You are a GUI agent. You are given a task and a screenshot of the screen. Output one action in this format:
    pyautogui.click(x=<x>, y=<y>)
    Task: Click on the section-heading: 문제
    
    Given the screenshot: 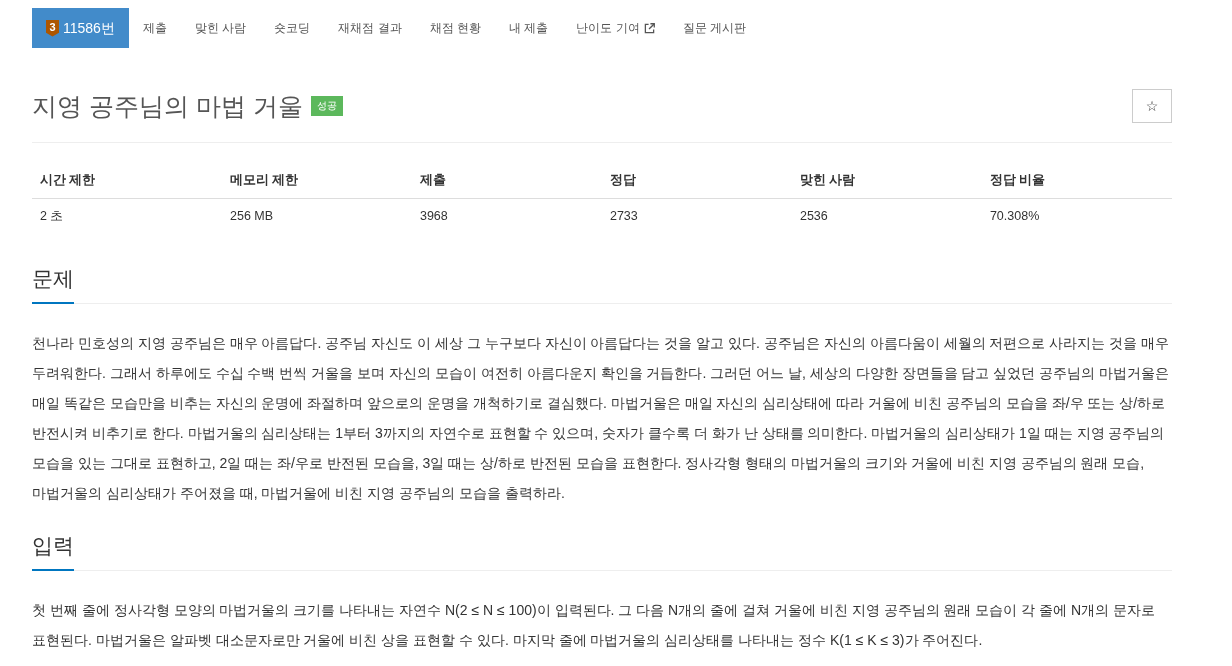 What is the action you would take?
    pyautogui.click(x=53, y=284)
    